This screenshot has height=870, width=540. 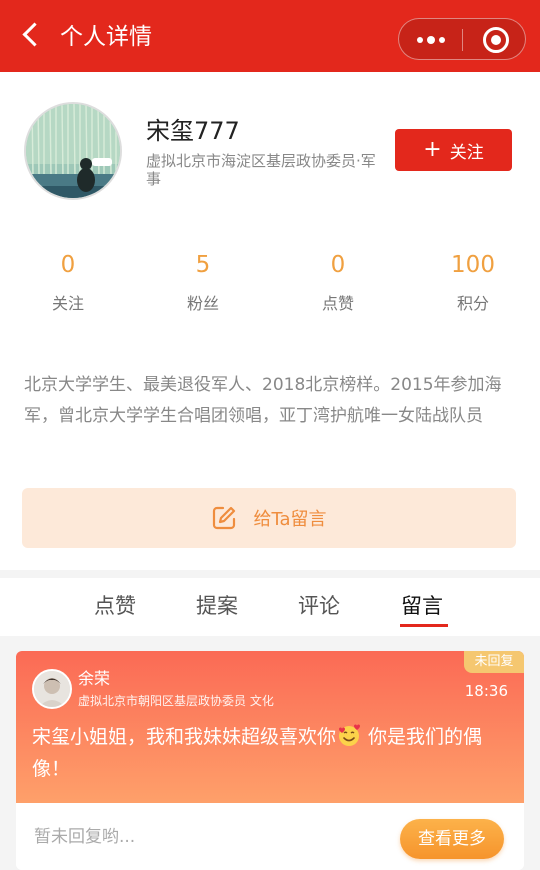 I want to click on tab-messages: 留言, so click(x=422, y=606).